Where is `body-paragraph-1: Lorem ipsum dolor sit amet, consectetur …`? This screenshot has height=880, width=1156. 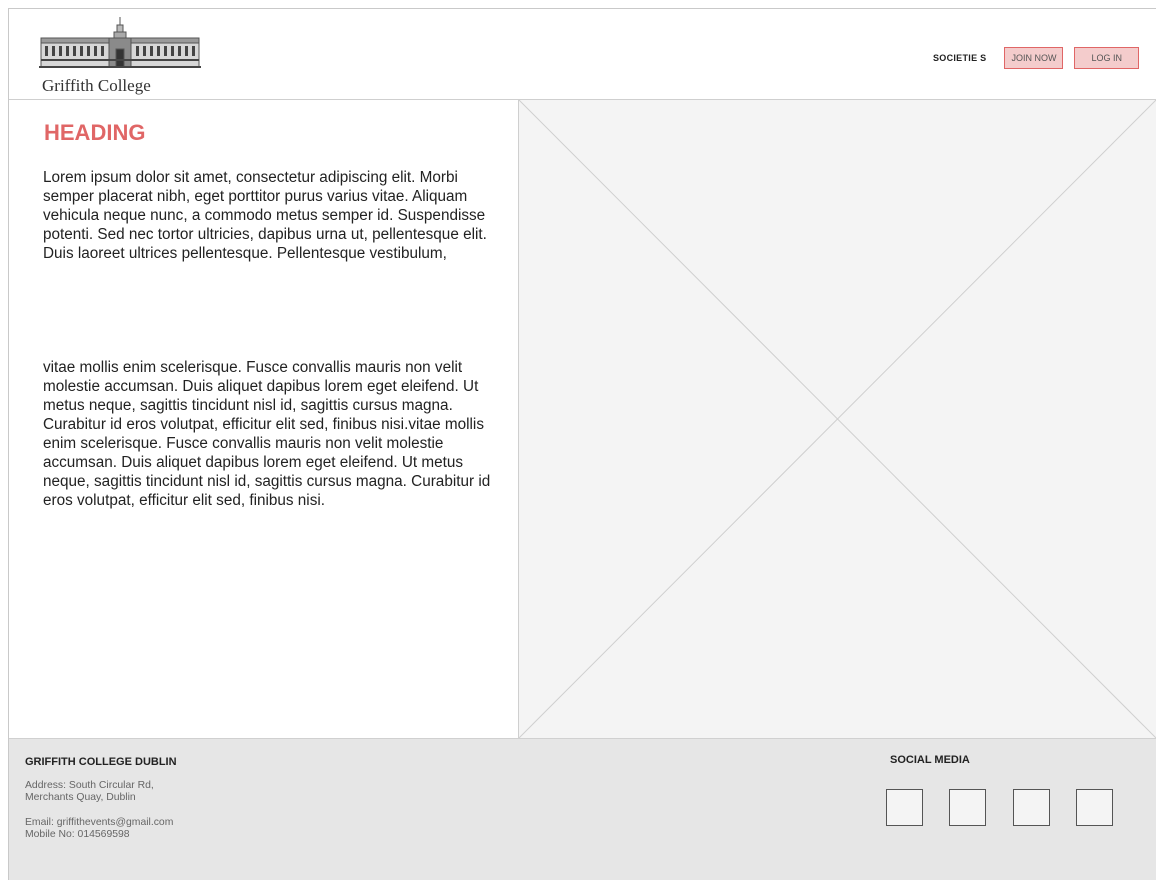 body-paragraph-1: Lorem ipsum dolor sit amet, consectetur … is located at coordinates (265, 215).